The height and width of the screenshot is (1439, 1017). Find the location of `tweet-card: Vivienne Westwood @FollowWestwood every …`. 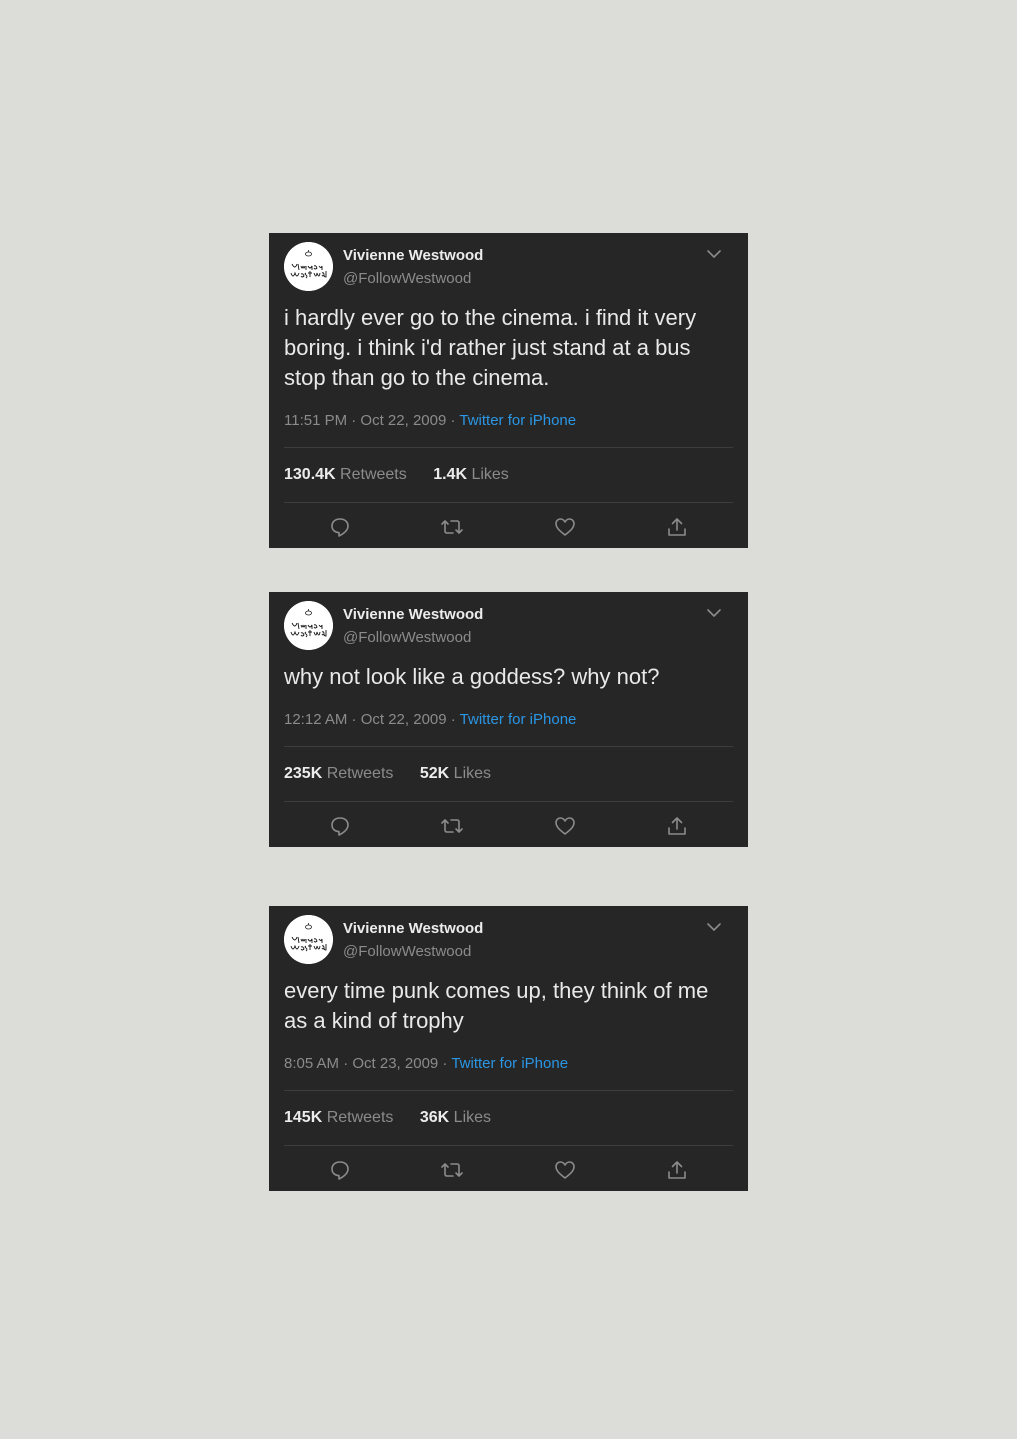

tweet-card: Vivienne Westwood @FollowWestwood every … is located at coordinates (508, 1048).